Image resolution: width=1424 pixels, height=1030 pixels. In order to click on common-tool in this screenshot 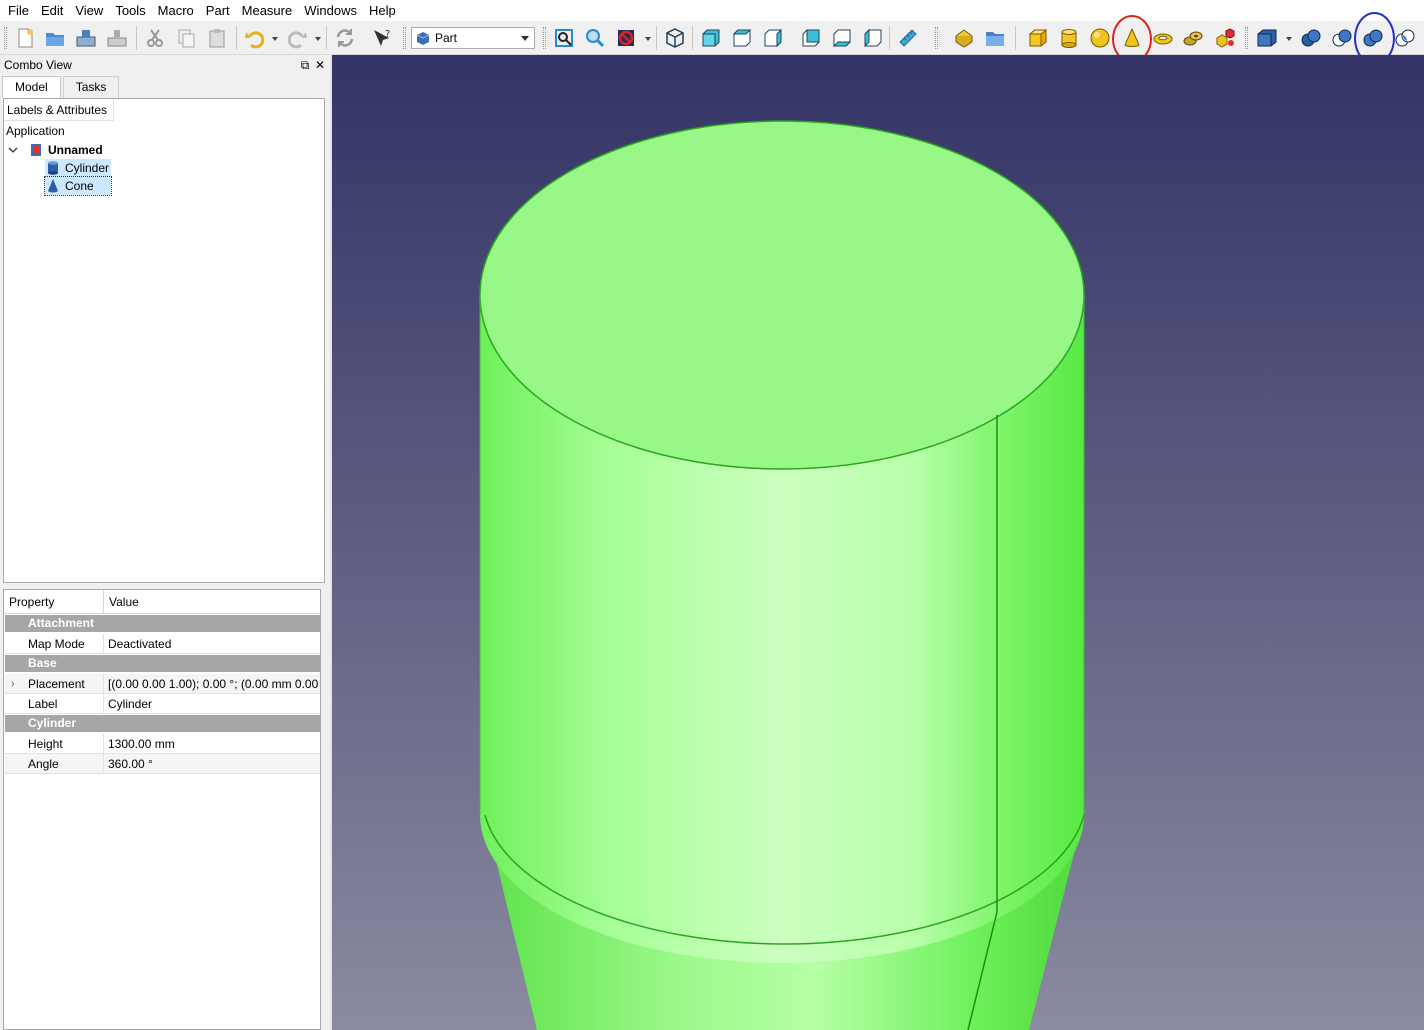, I will do `click(1404, 38)`.